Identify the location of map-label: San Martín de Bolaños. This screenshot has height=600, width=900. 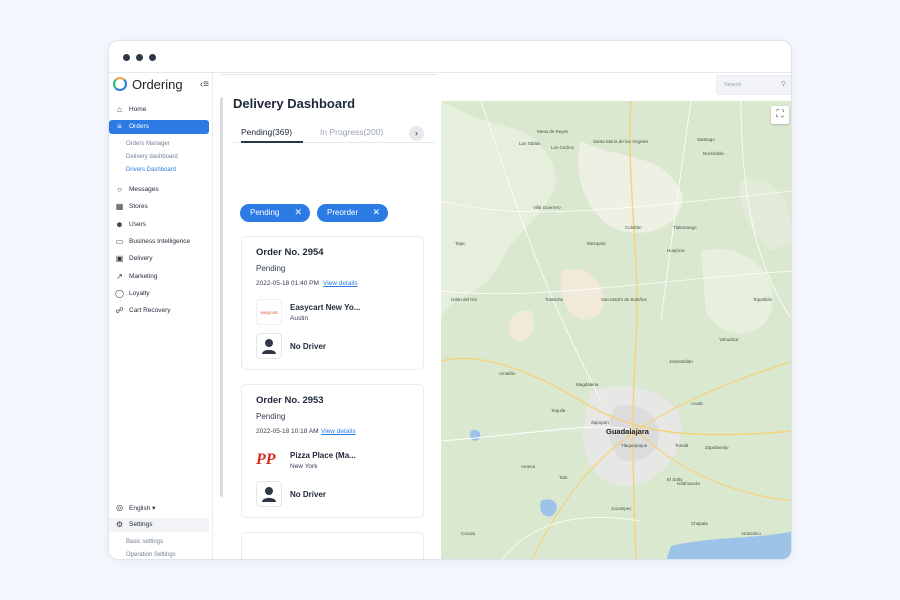
(624, 299).